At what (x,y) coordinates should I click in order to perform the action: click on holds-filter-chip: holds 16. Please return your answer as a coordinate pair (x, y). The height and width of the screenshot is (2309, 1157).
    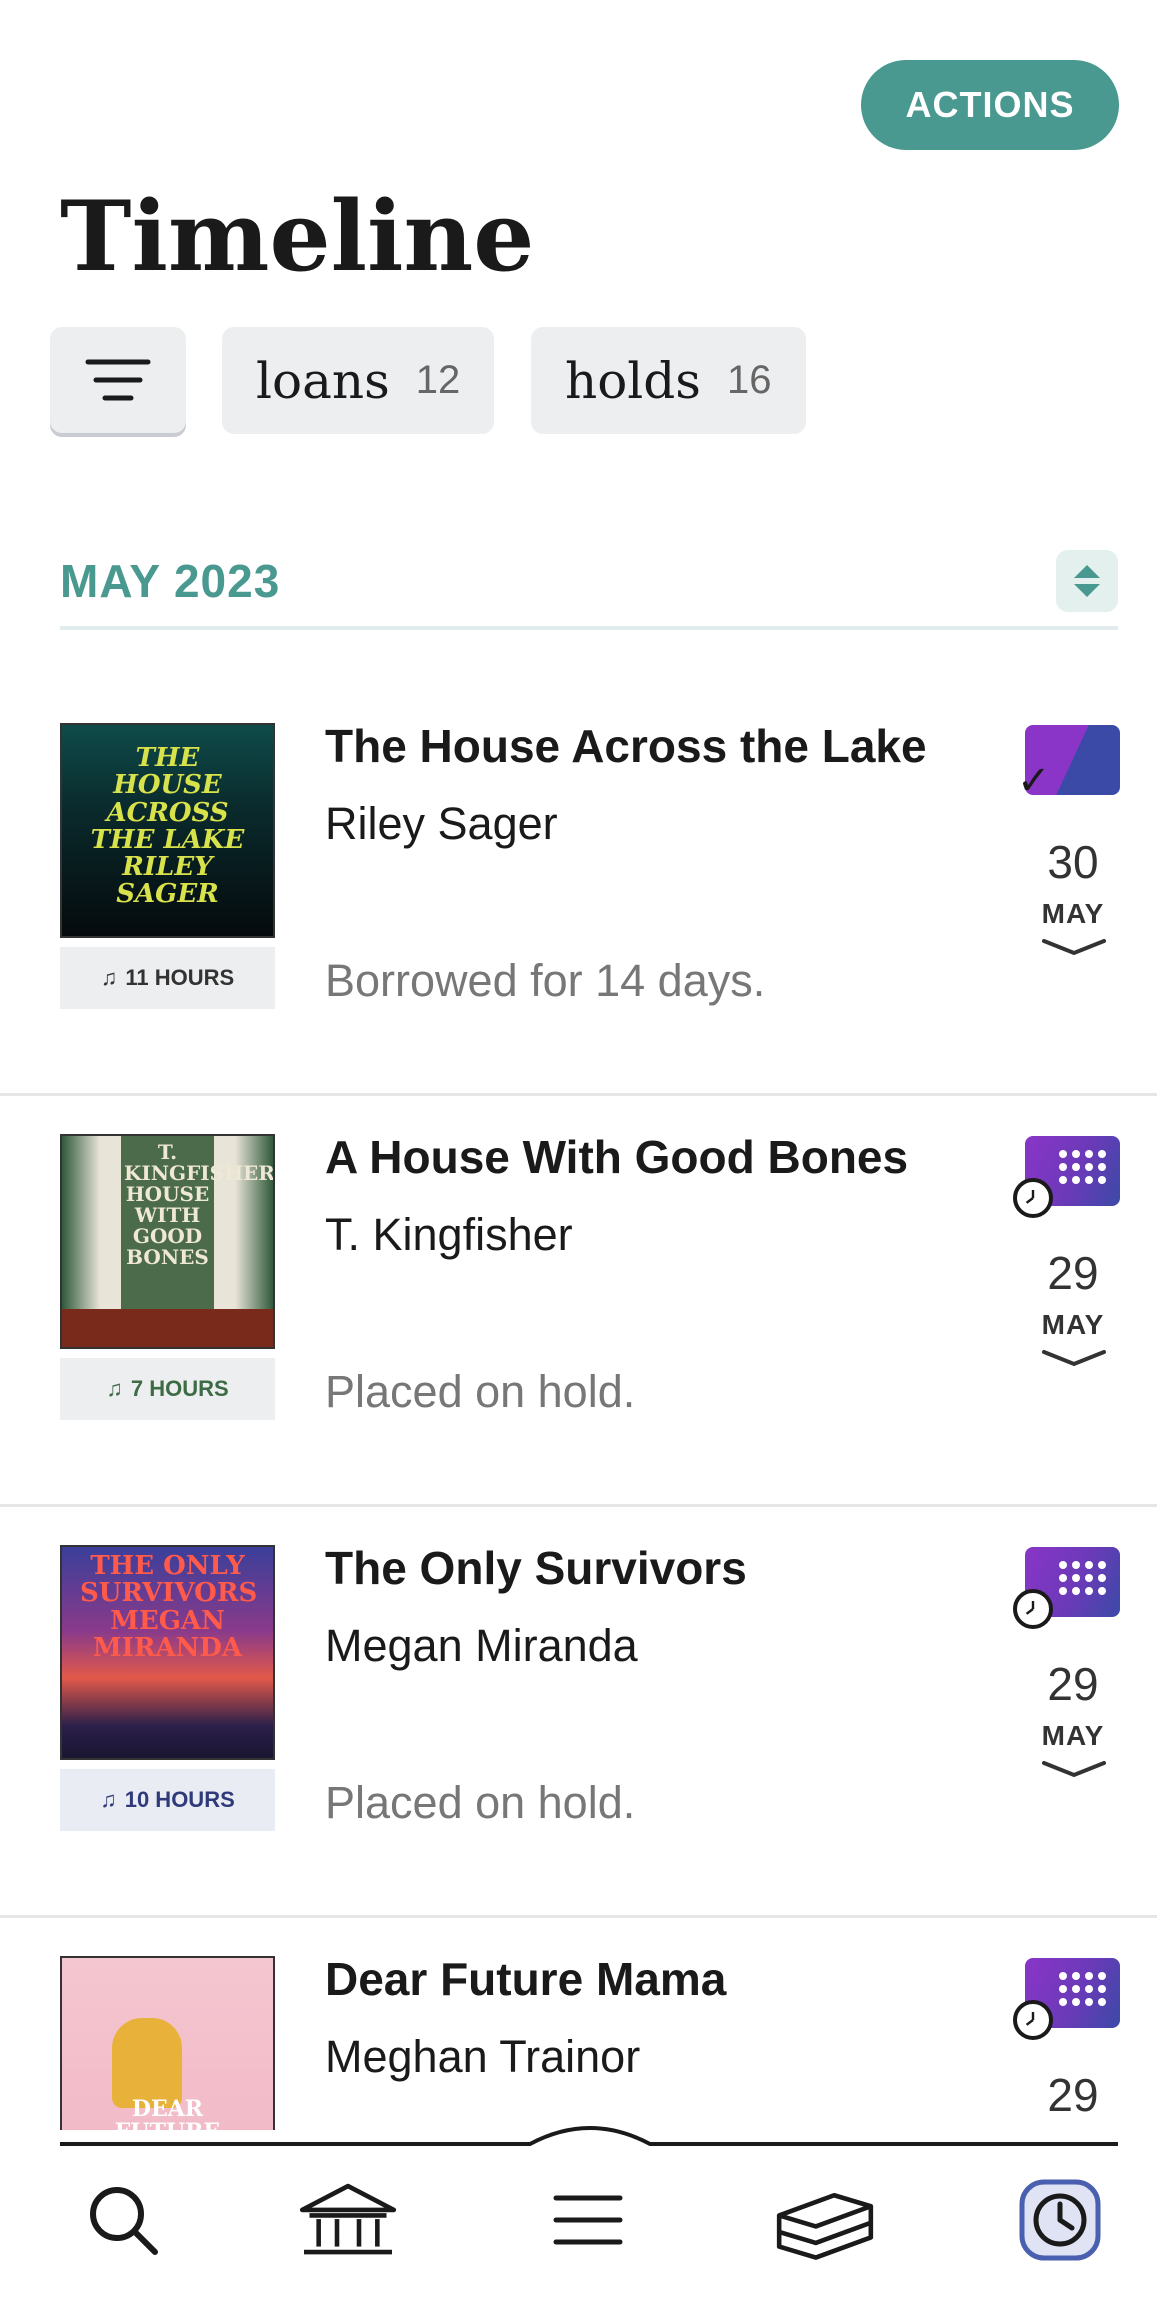
    Looking at the image, I should click on (668, 380).